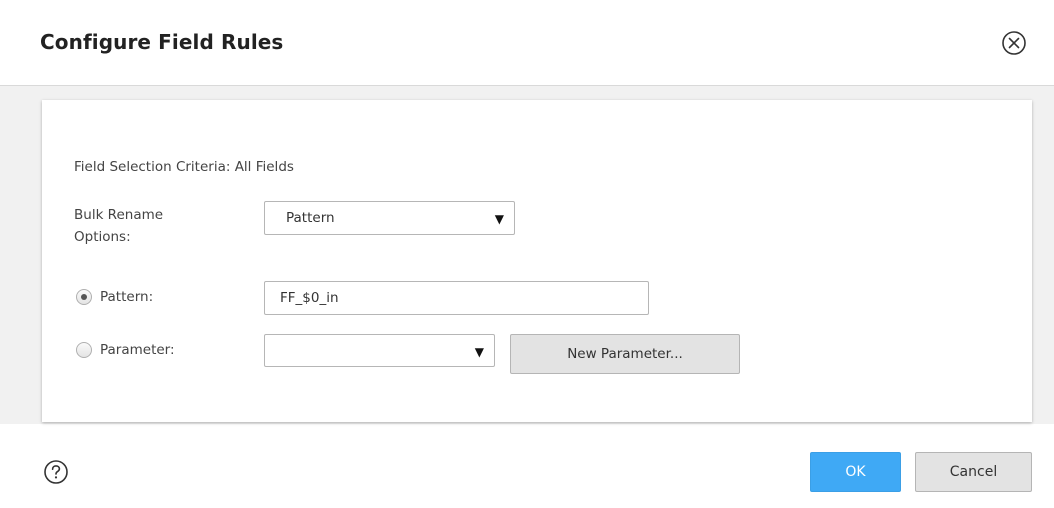  What do you see at coordinates (84, 297) in the screenshot?
I see `pattern-radio` at bounding box center [84, 297].